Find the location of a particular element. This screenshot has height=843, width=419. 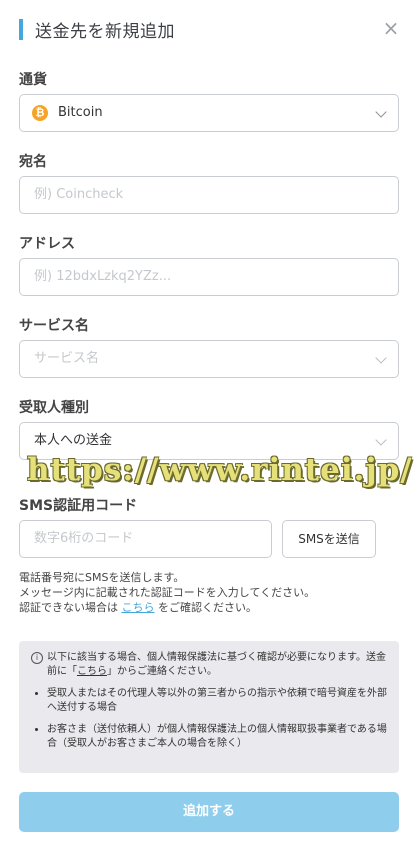

currency-value: Bitcoin is located at coordinates (80, 112).